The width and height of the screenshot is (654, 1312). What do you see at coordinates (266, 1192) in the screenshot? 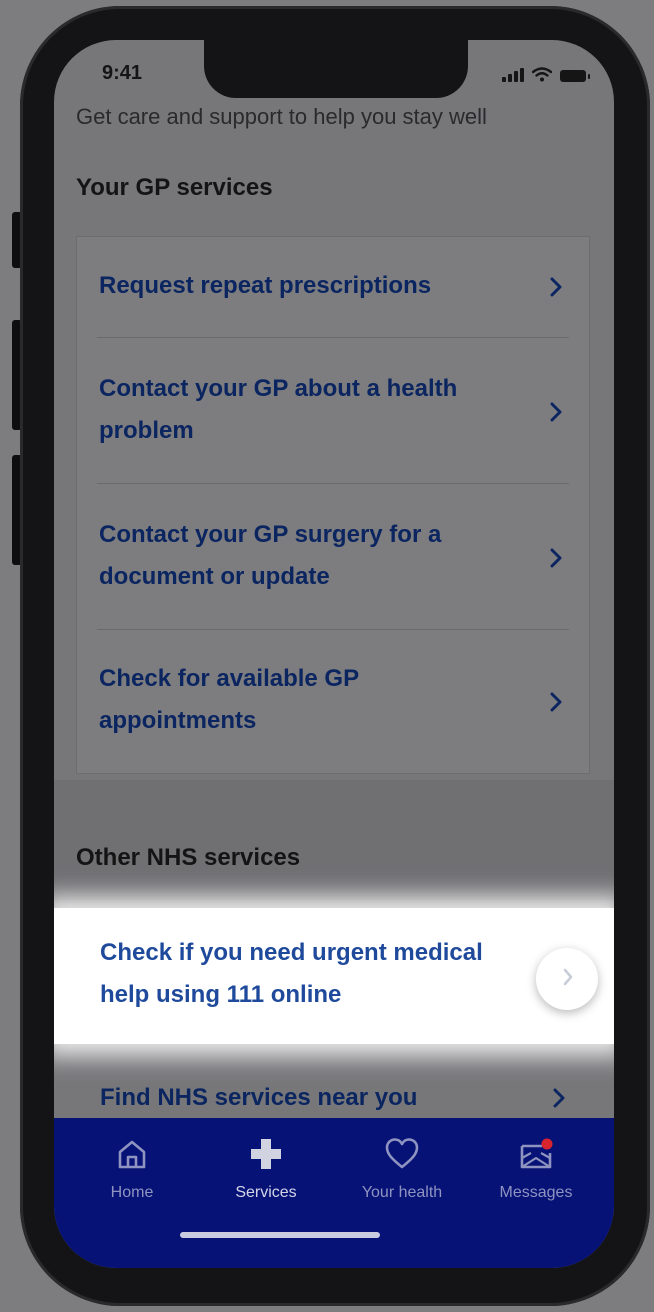
I see `tab-label: Services` at bounding box center [266, 1192].